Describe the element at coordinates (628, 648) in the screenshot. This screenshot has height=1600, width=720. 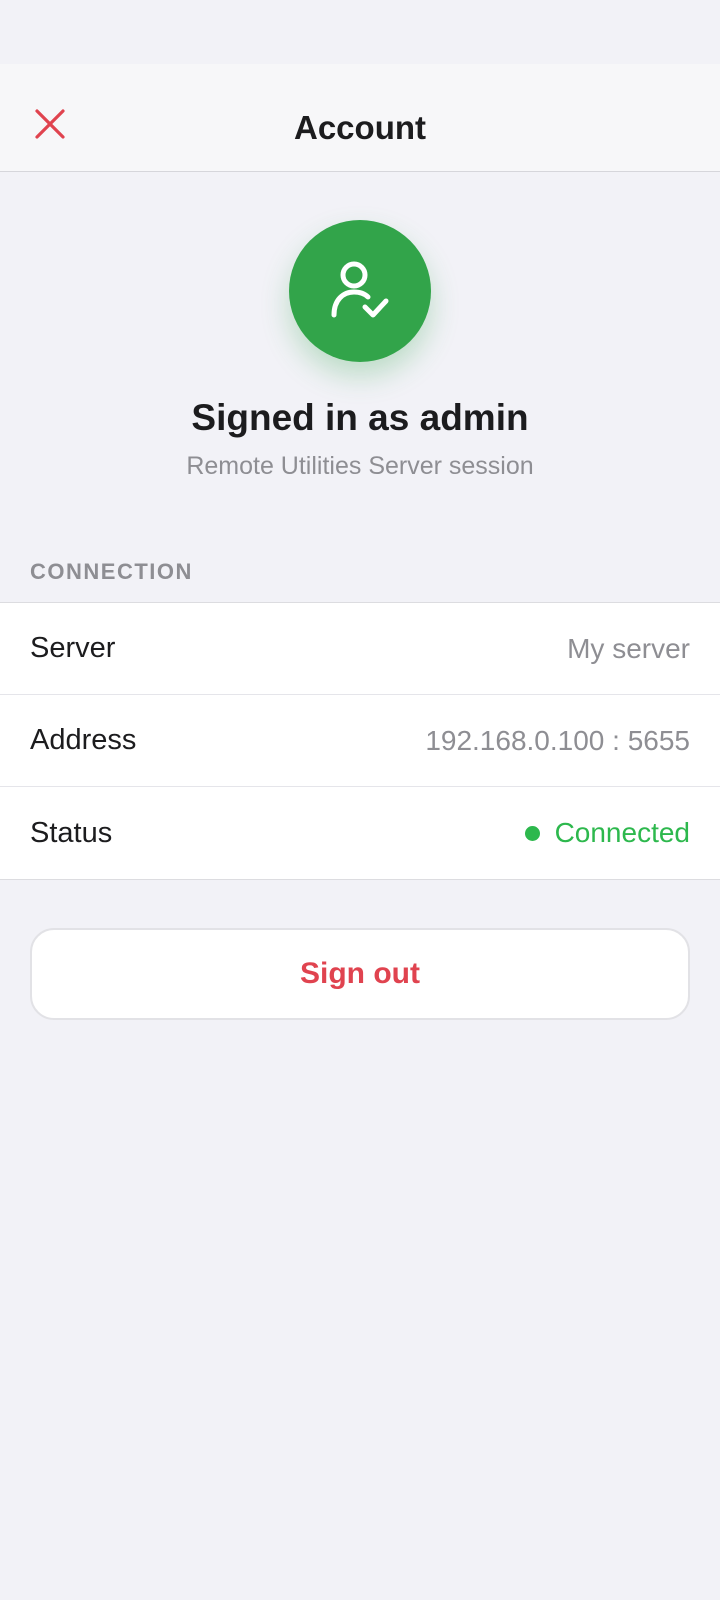
I see `server-value: My server` at that location.